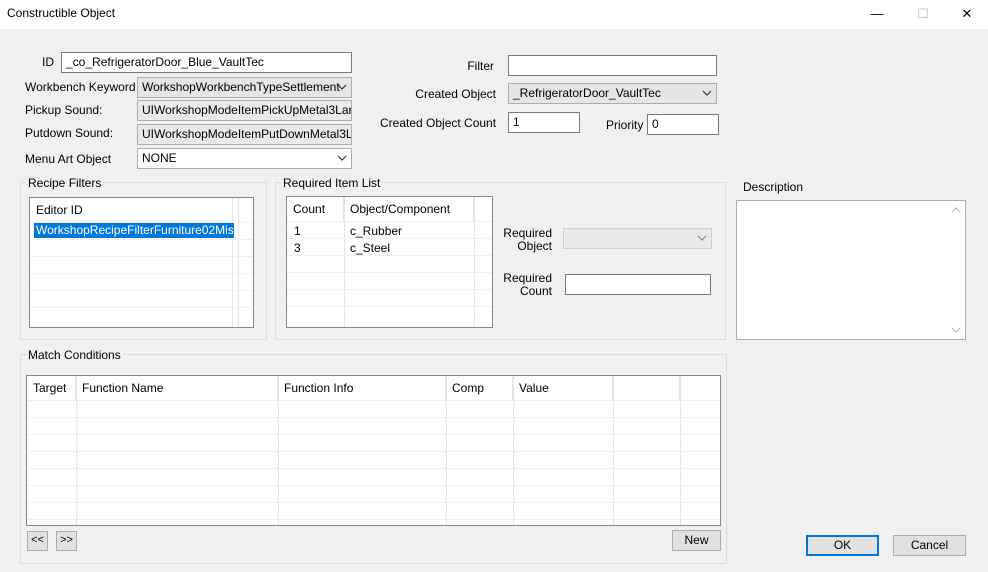  I want to click on required-object-label-2: Object, so click(534, 246).